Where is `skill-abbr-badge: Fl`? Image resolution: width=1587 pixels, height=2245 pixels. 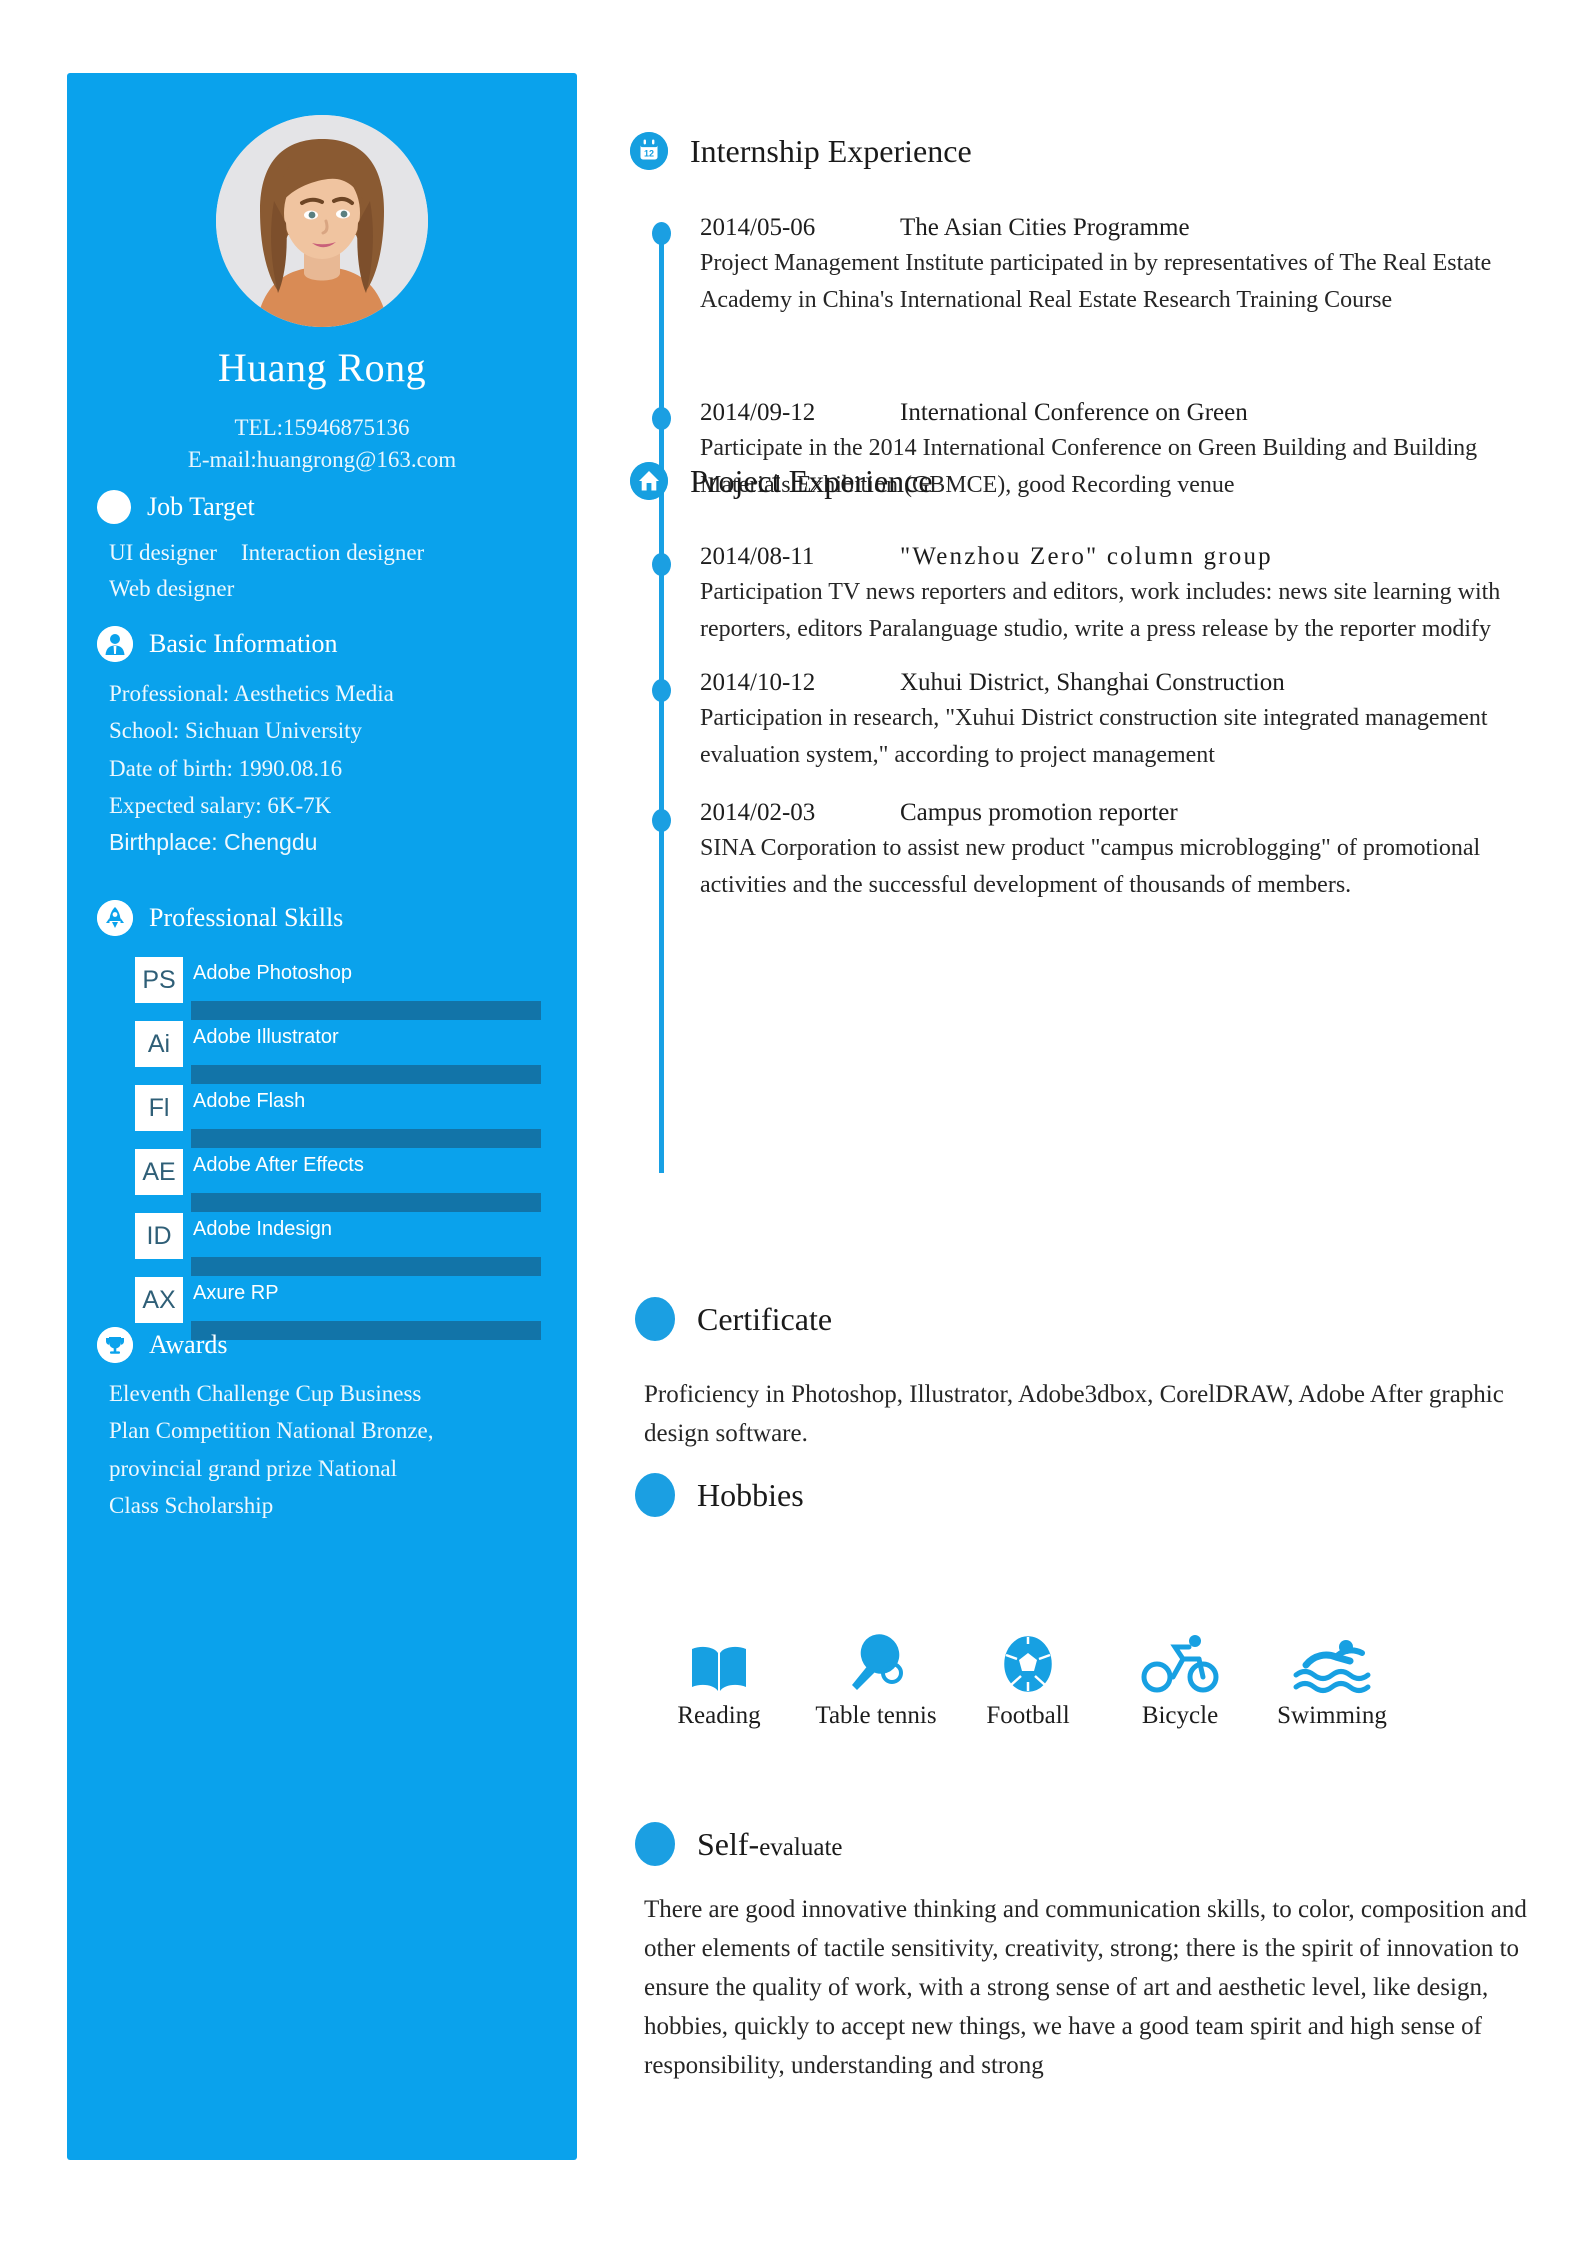 skill-abbr-badge: Fl is located at coordinates (159, 1108).